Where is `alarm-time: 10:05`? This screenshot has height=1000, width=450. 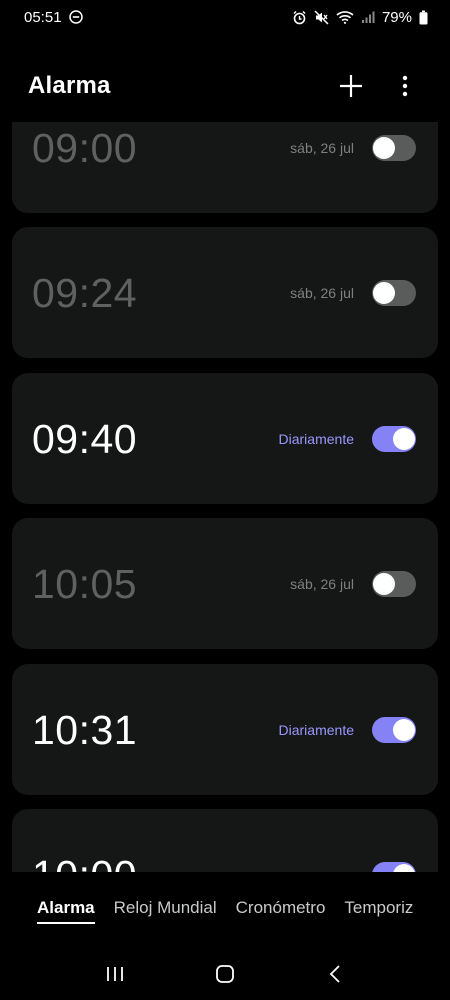
alarm-time: 10:05 is located at coordinates (85, 584).